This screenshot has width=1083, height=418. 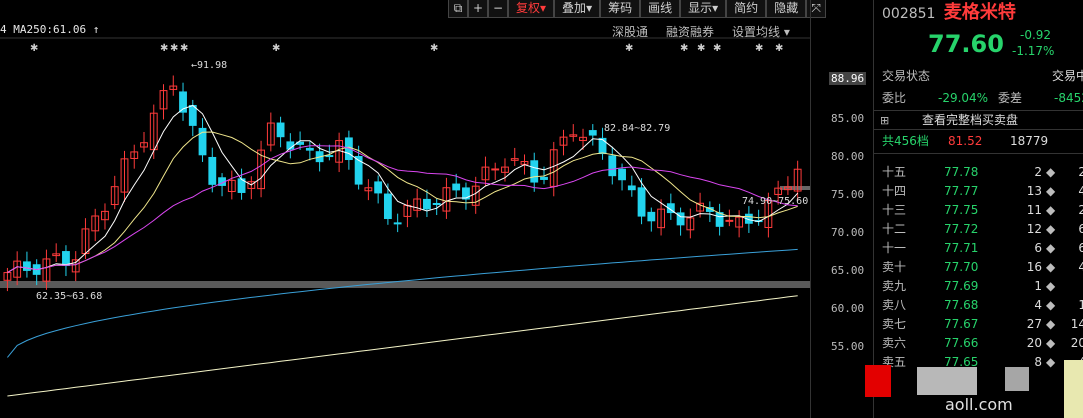 What do you see at coordinates (961, 229) in the screenshot?
I see `book-price: 77.72` at bounding box center [961, 229].